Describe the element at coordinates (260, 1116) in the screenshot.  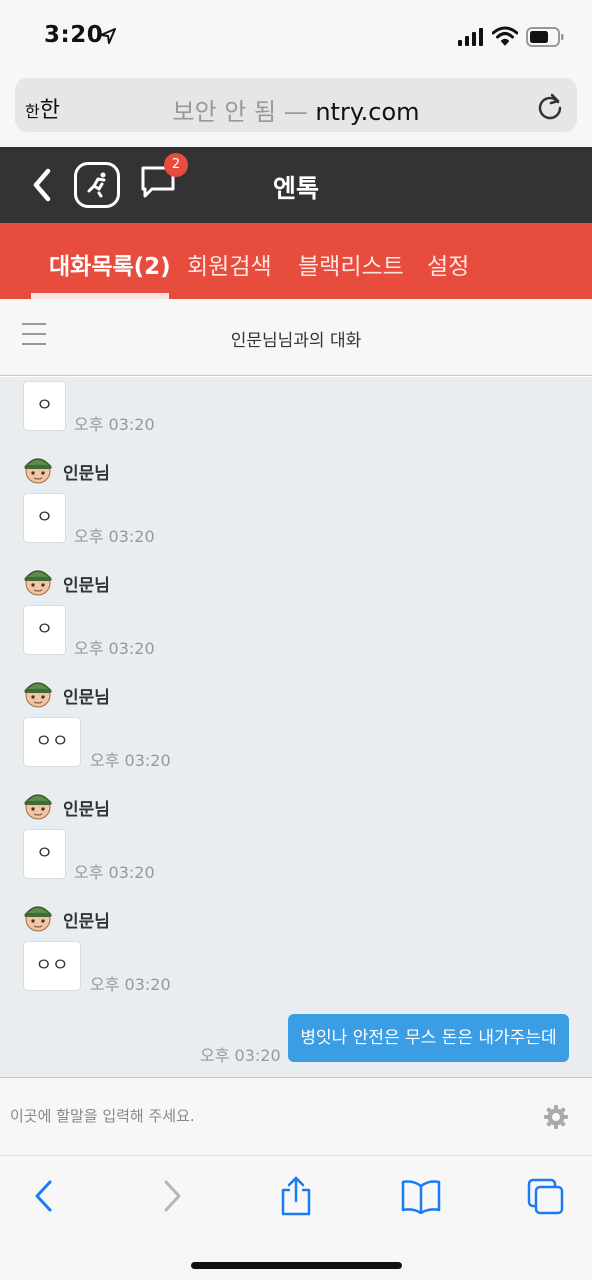
I see `message-input` at that location.